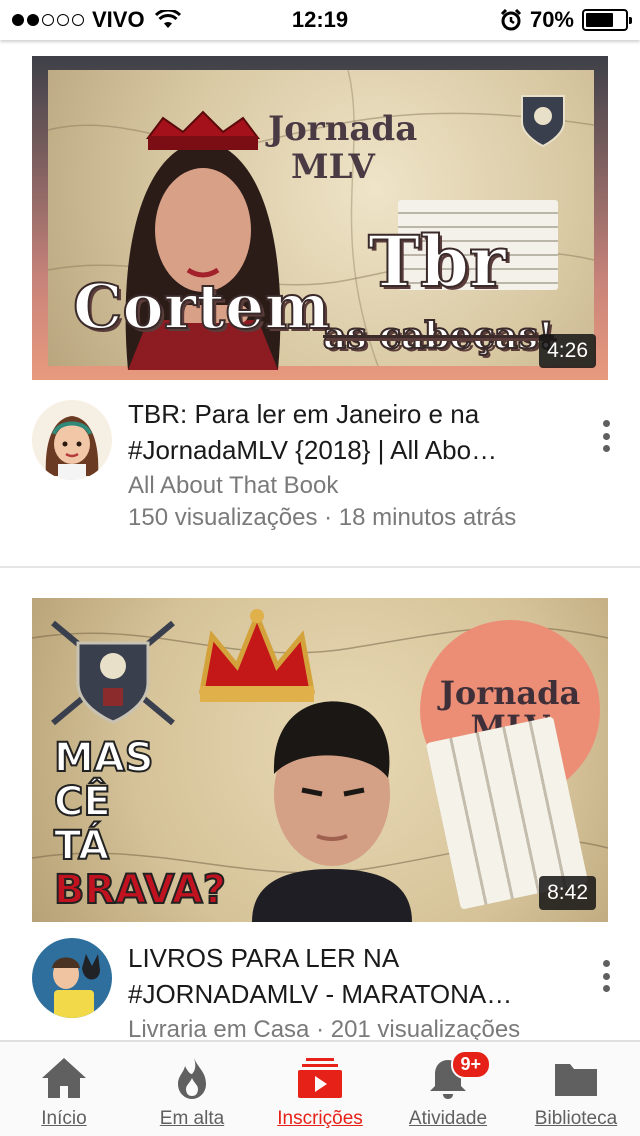  What do you see at coordinates (448, 1089) in the screenshot?
I see `nav-activity: 9+ Atividade` at bounding box center [448, 1089].